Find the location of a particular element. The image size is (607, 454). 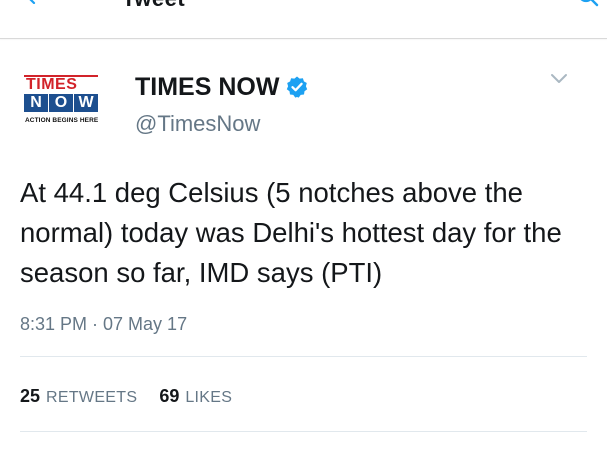

logo-letter: N is located at coordinates (36, 103).